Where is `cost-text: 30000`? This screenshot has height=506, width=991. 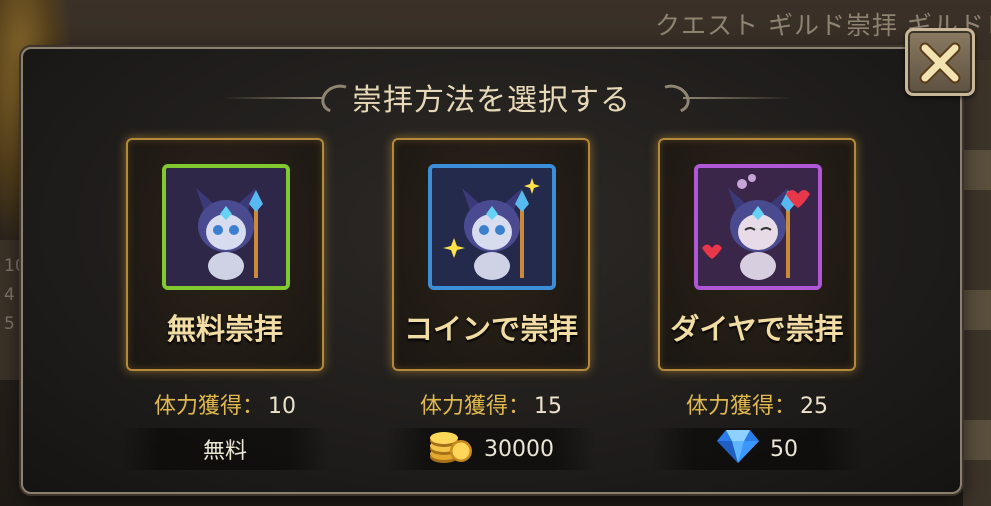 cost-text: 30000 is located at coordinates (519, 449).